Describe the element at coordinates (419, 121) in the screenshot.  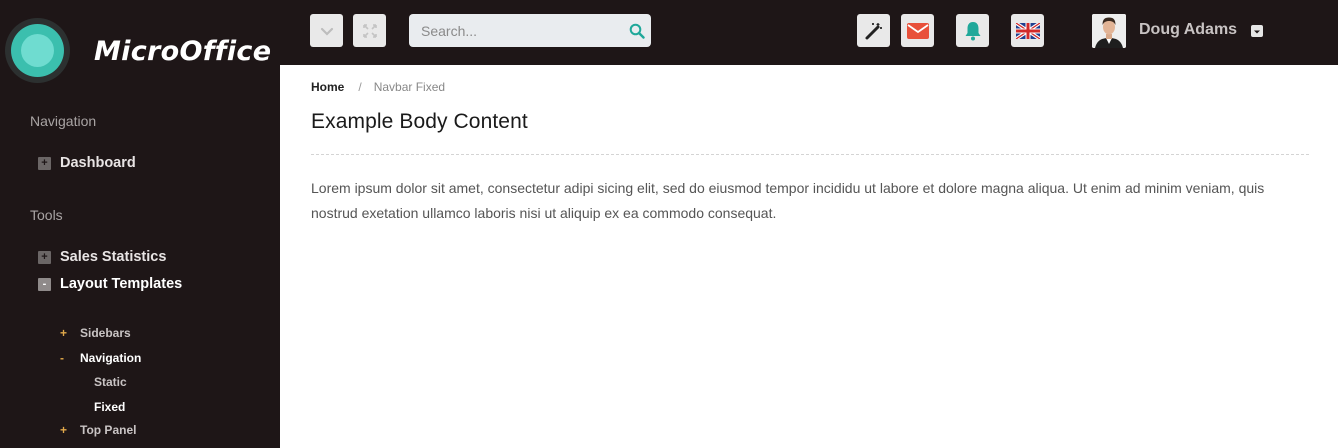
I see `page-title: Example Body Content` at that location.